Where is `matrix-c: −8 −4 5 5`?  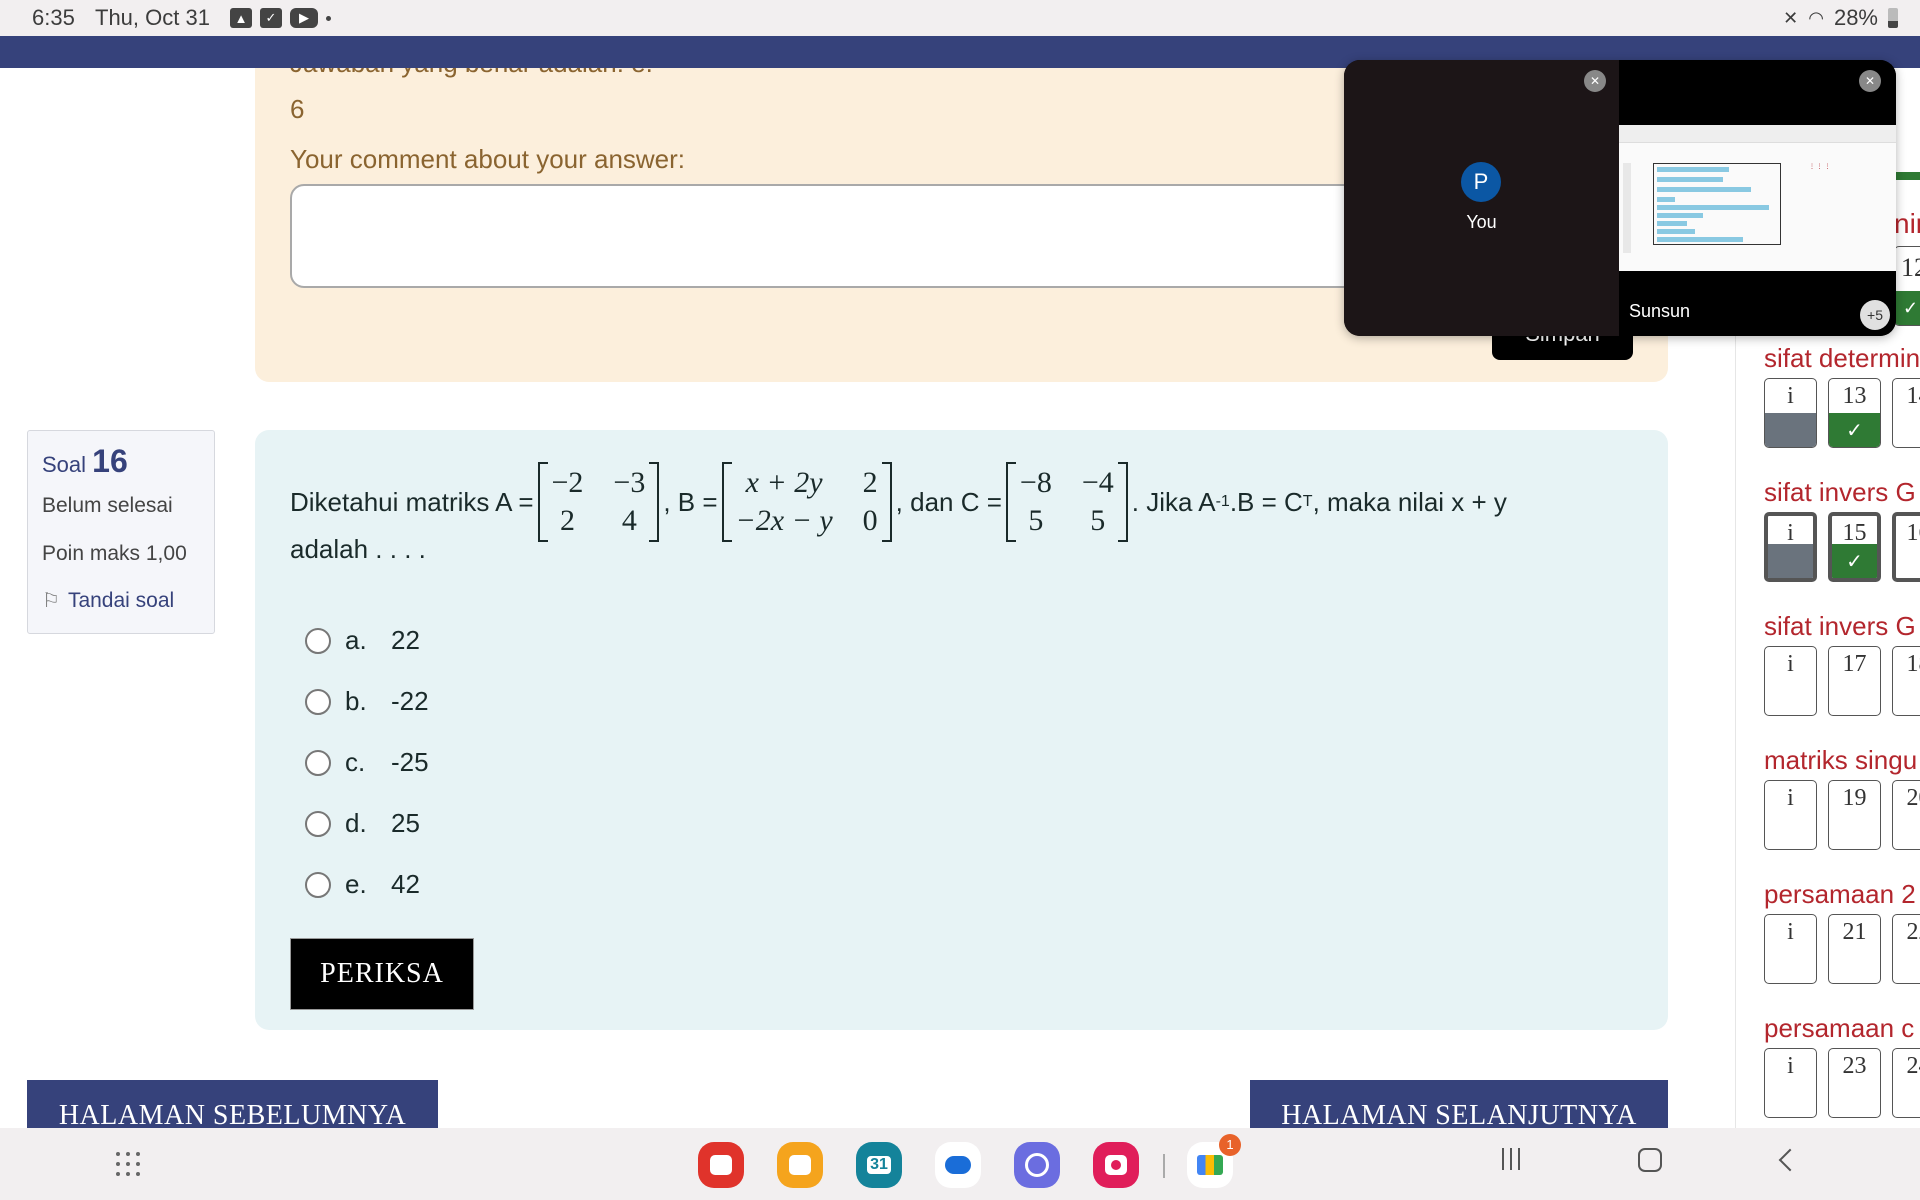 matrix-c: −8 −4 5 5 is located at coordinates (1066, 502).